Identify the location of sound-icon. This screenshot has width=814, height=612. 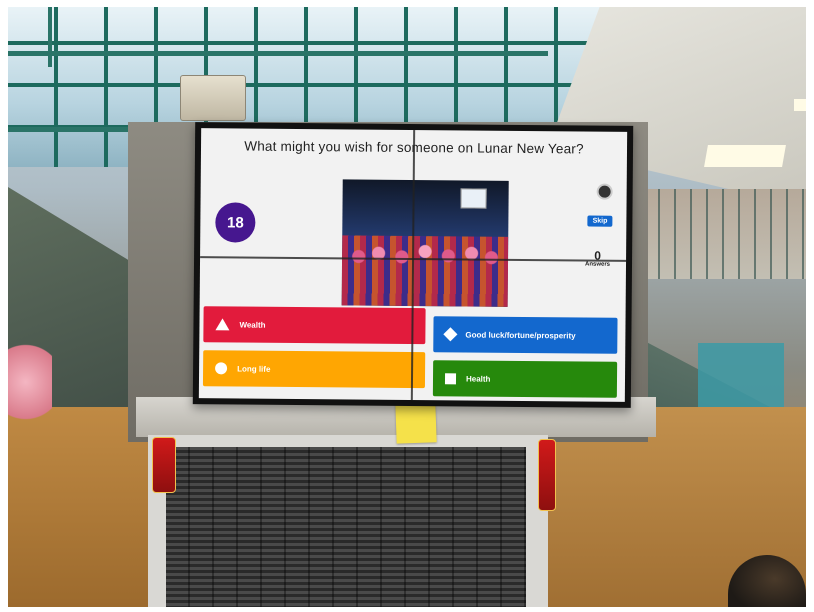
(604, 191).